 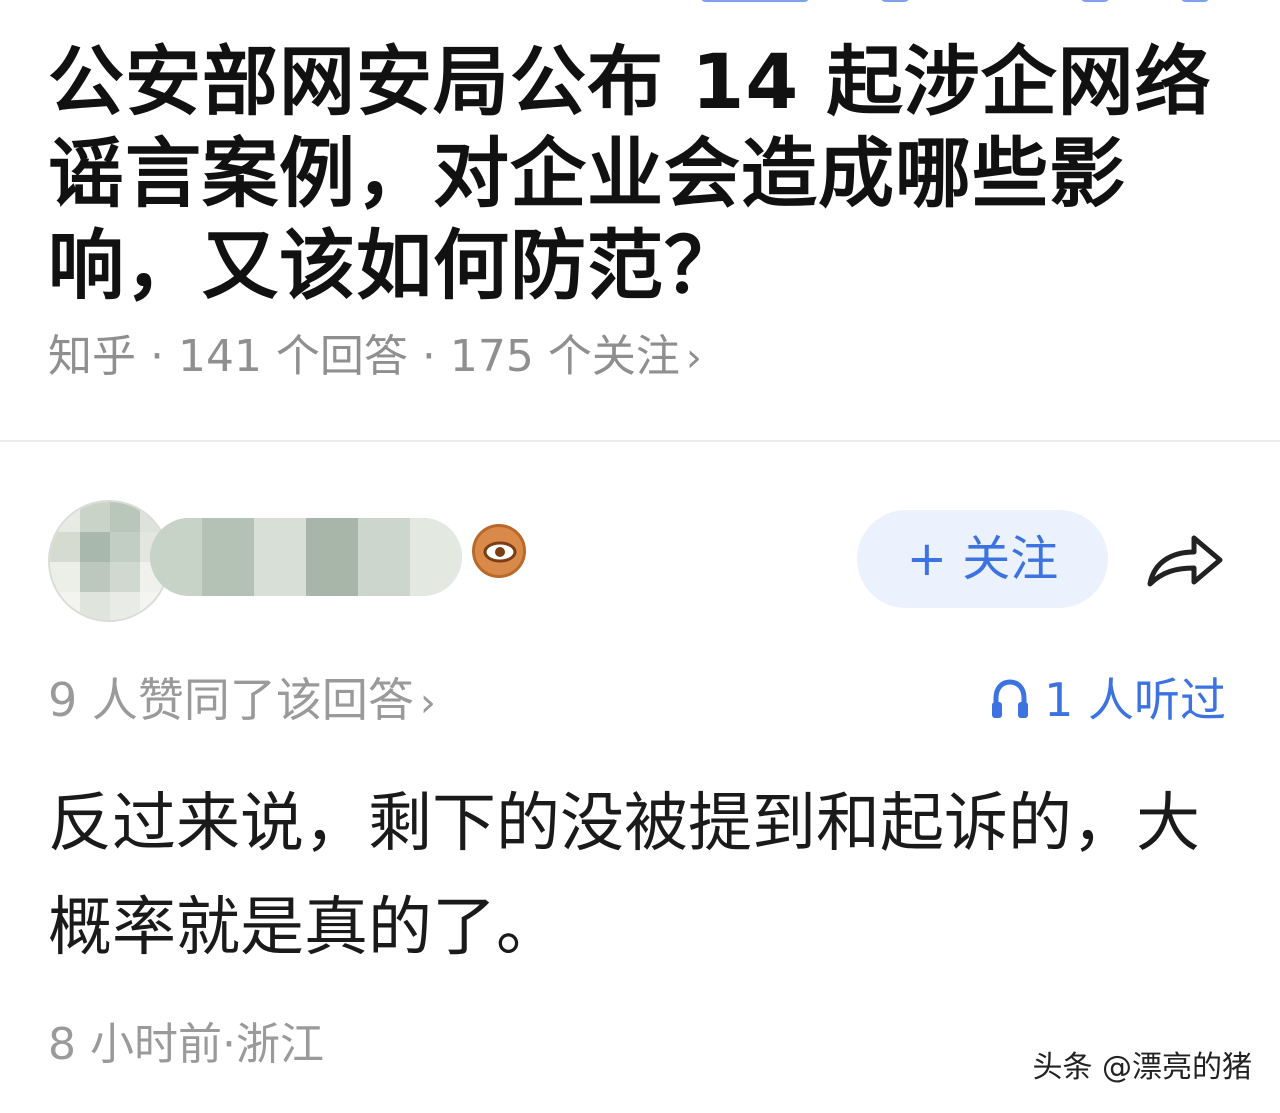 What do you see at coordinates (1135, 700) in the screenshot?
I see `listened-text: 1 人听过` at bounding box center [1135, 700].